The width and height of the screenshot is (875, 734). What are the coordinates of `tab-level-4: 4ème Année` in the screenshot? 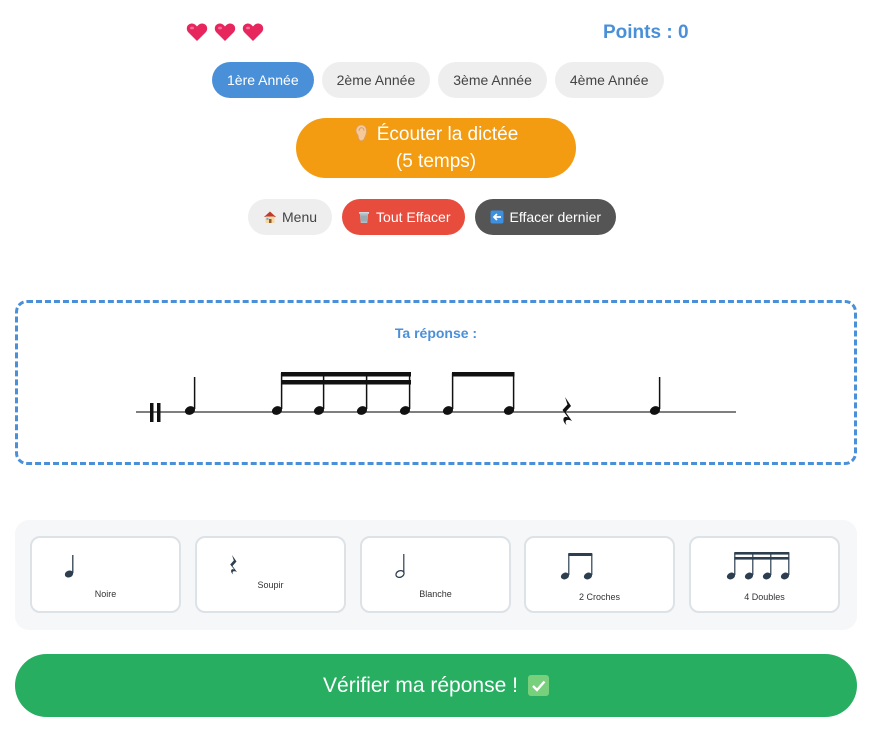 It's located at (609, 80).